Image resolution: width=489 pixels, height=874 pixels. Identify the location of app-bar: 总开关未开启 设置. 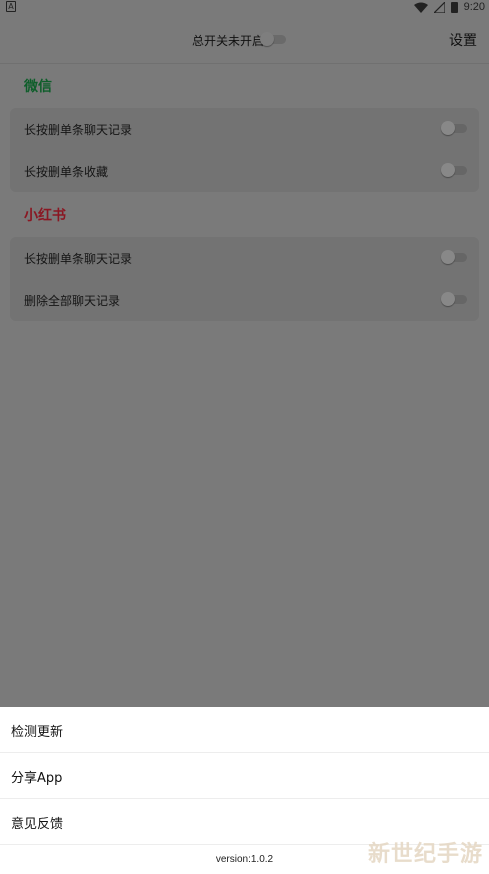
(244, 39).